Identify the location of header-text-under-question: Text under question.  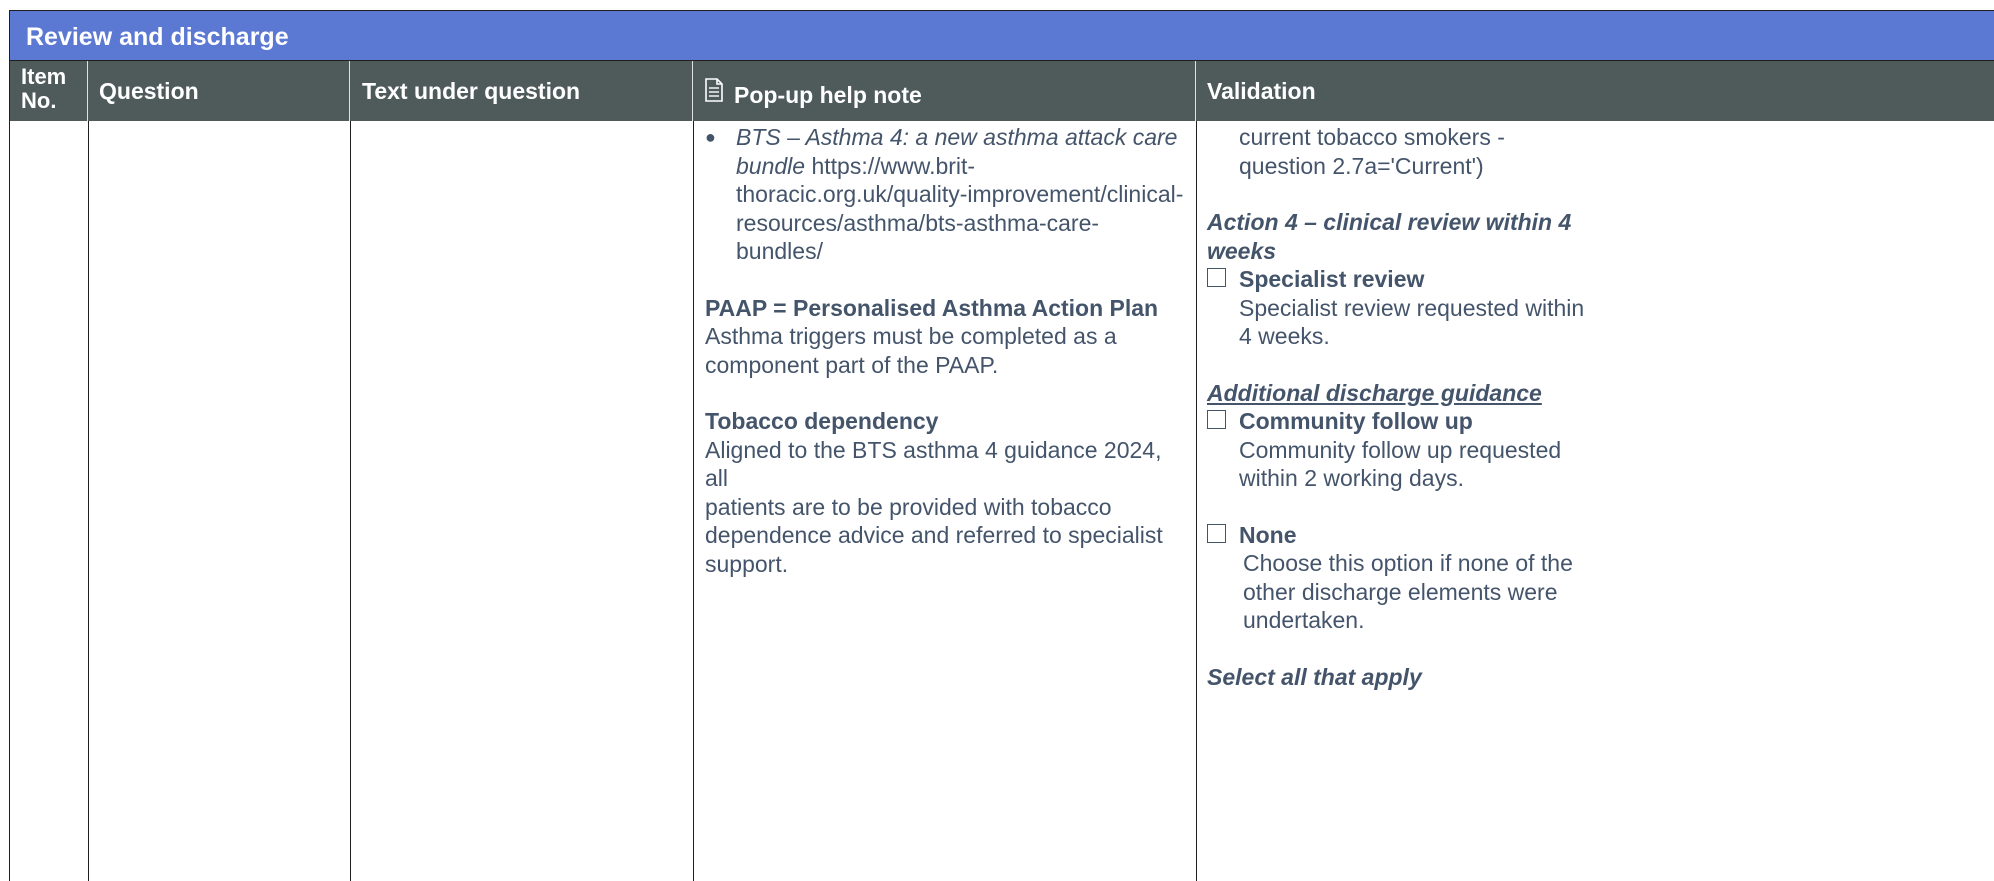
(521, 91).